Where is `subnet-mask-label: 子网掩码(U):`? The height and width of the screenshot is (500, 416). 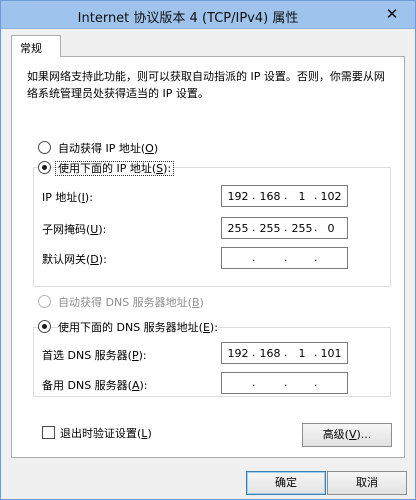
subnet-mask-label: 子网掩码(U): is located at coordinates (74, 229).